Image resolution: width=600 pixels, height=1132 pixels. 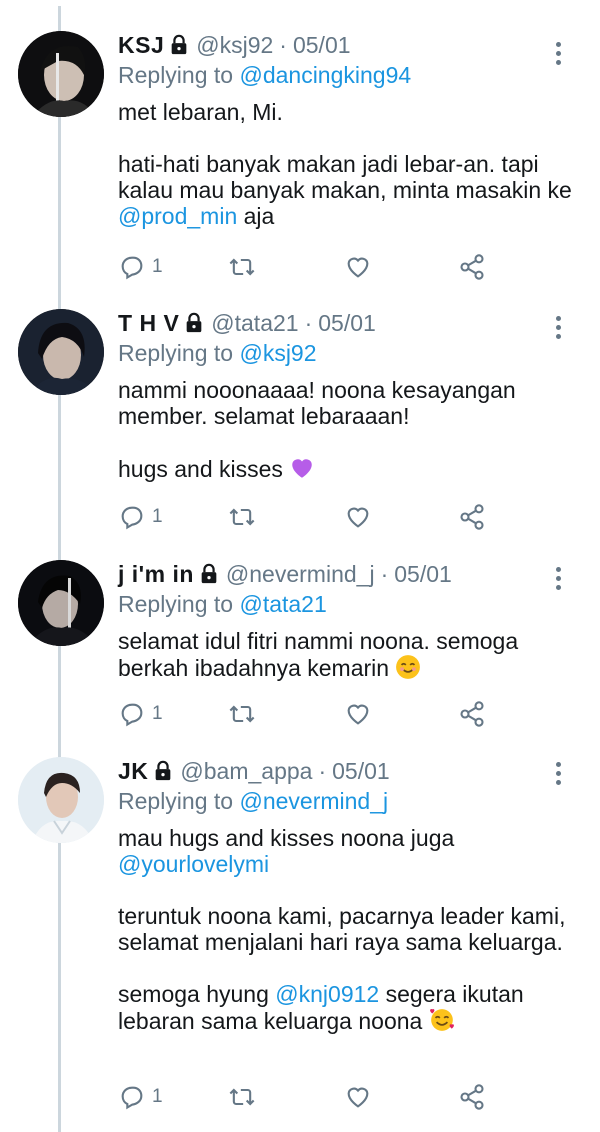 What do you see at coordinates (254, 323) in the screenshot?
I see `user-handle: @tata21` at bounding box center [254, 323].